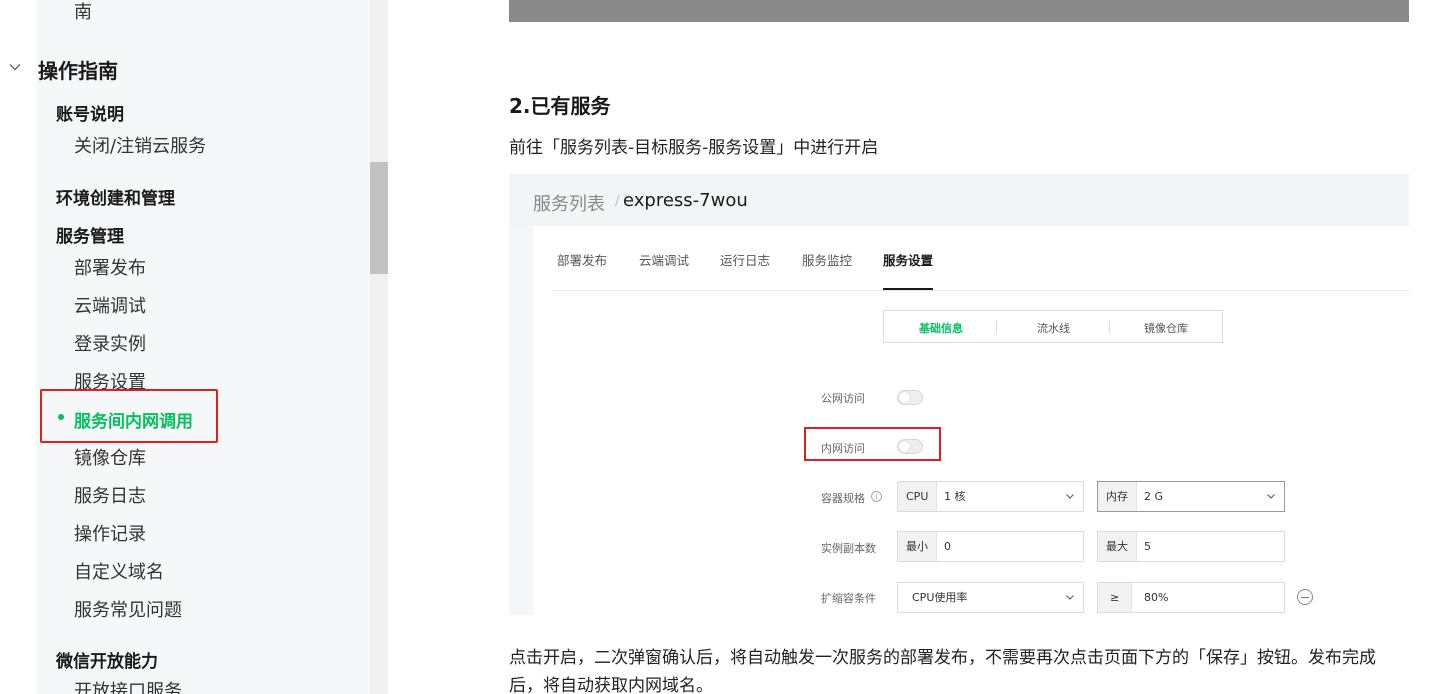 The width and height of the screenshot is (1451, 694). What do you see at coordinates (110, 267) in the screenshot?
I see `sidebar-item-deploy: 部署发布` at bounding box center [110, 267].